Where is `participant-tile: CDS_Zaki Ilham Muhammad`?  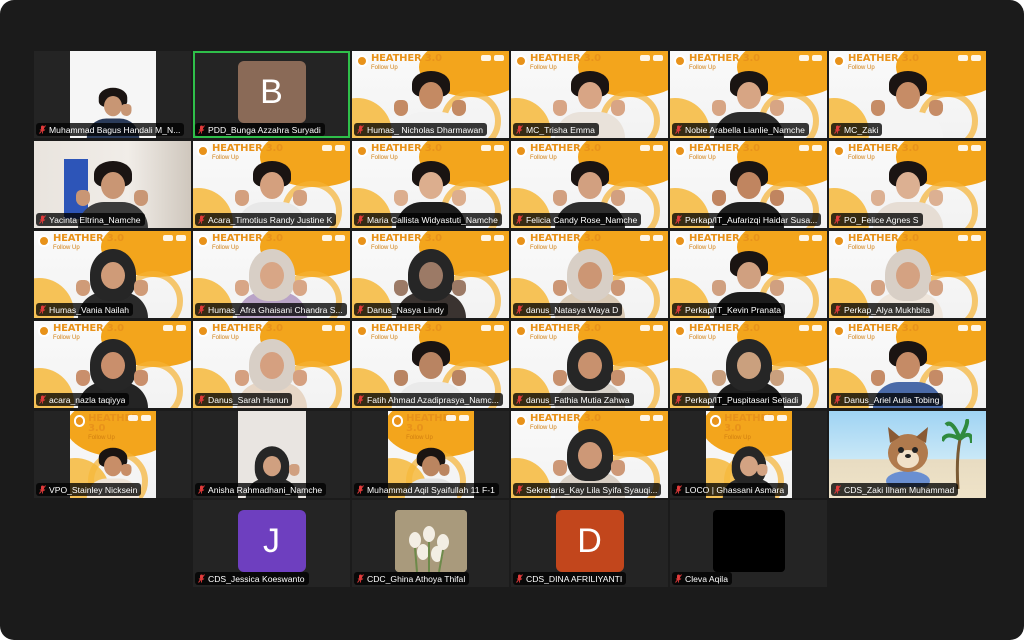 participant-tile: CDS_Zaki Ilham Muhammad is located at coordinates (907, 454).